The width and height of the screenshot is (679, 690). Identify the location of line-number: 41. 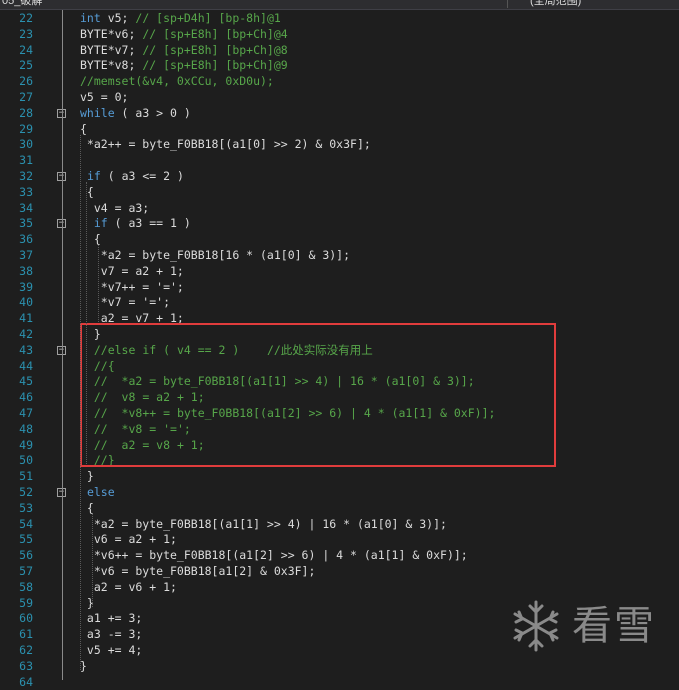
(26, 318).